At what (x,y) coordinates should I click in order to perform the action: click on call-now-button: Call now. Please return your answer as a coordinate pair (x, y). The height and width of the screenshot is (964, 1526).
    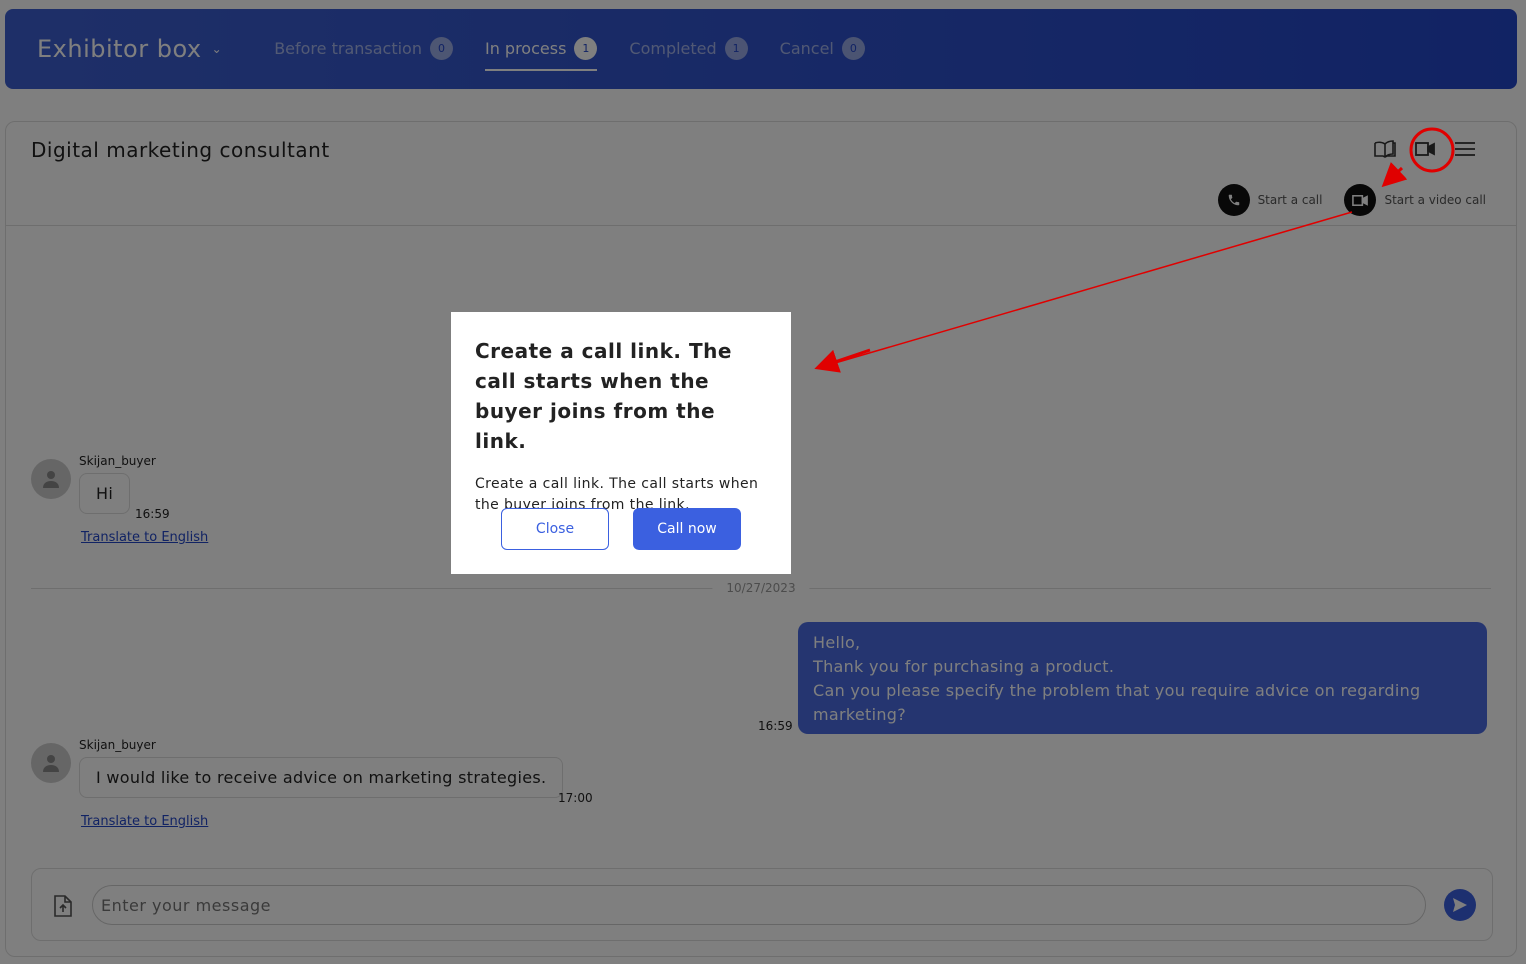
    Looking at the image, I should click on (687, 529).